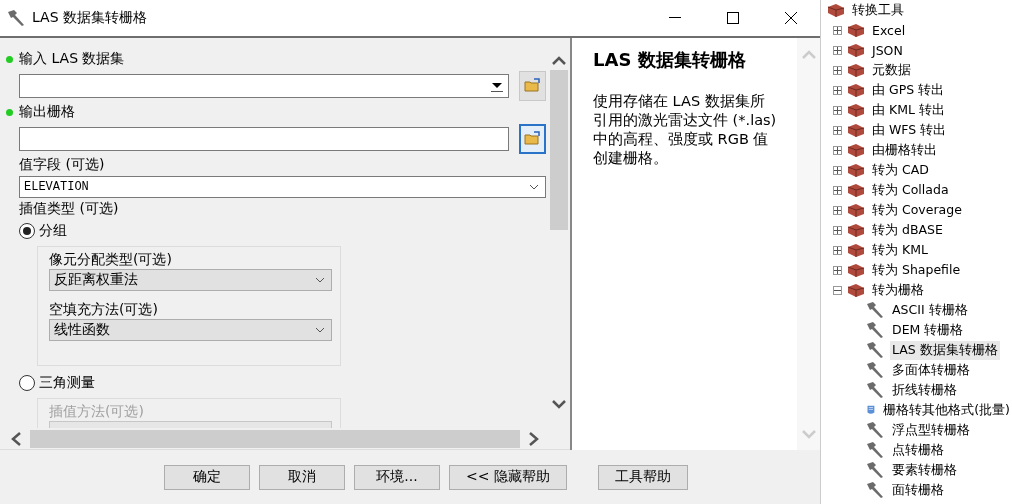 The width and height of the screenshot is (1012, 504). I want to click on combo-field, so click(264, 85).